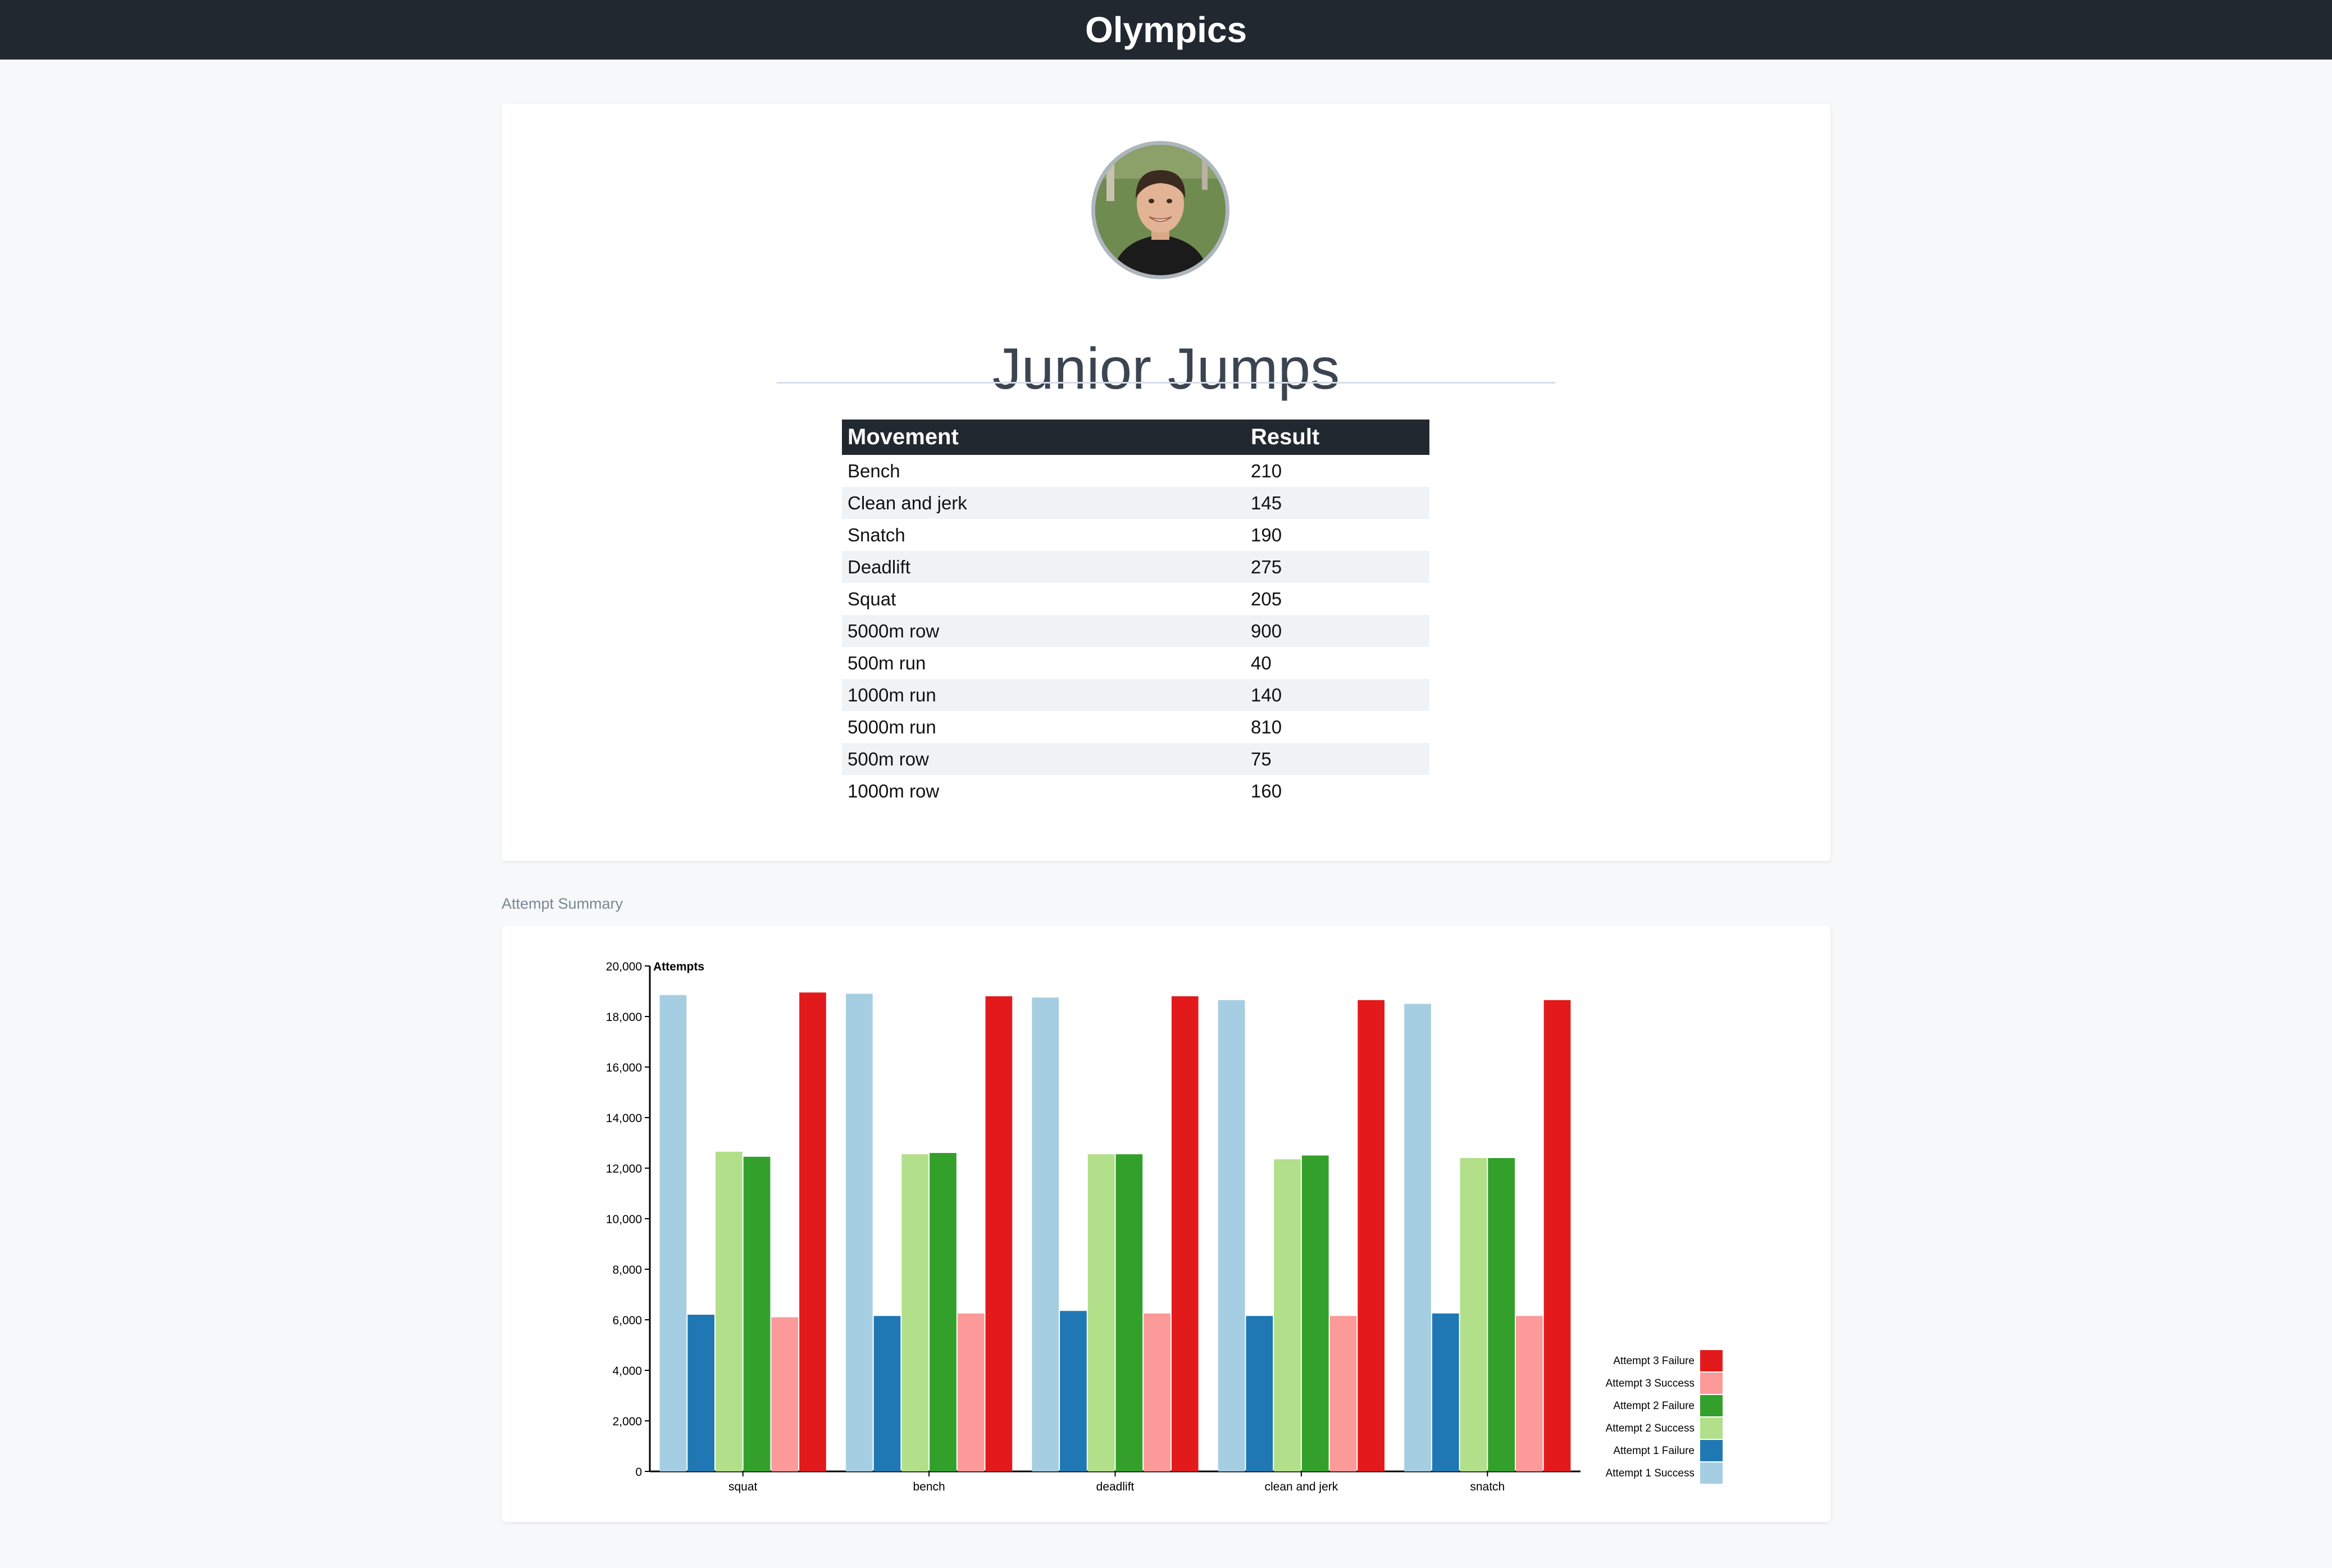 Image resolution: width=2332 pixels, height=1568 pixels. What do you see at coordinates (872, 598) in the screenshot?
I see `movement-cell: Squat` at bounding box center [872, 598].